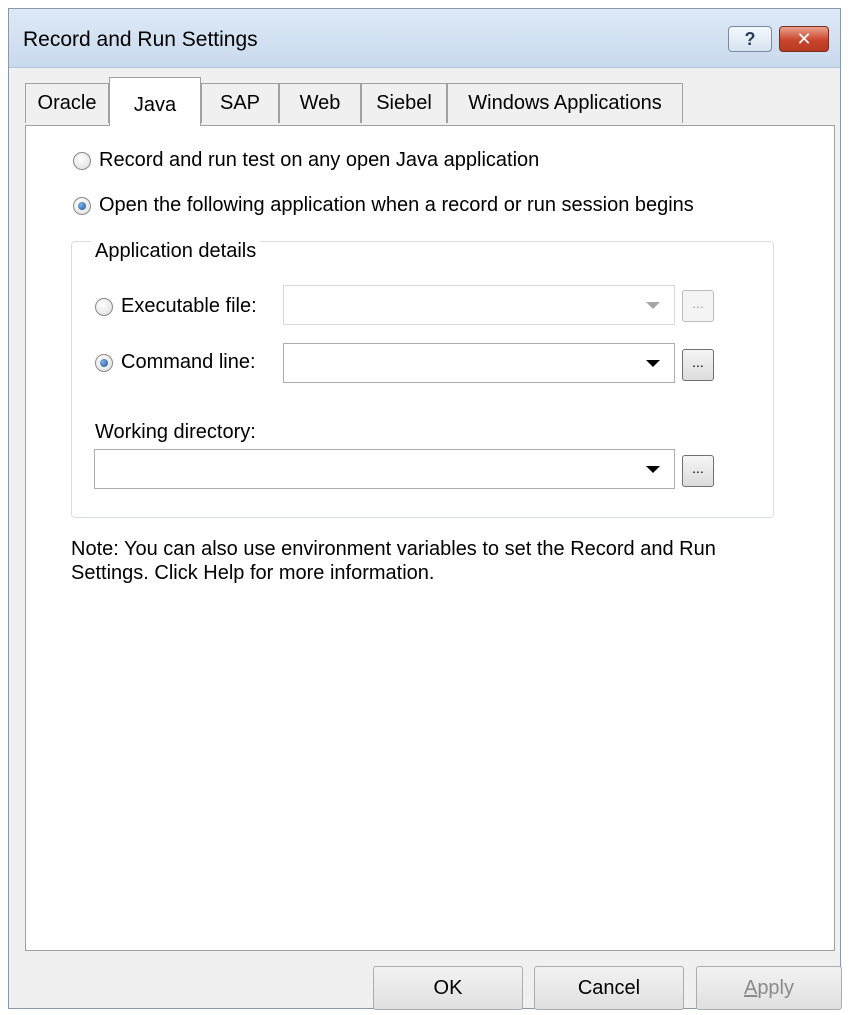 The height and width of the screenshot is (1015, 849). I want to click on application-details-legend: Application details, so click(176, 251).